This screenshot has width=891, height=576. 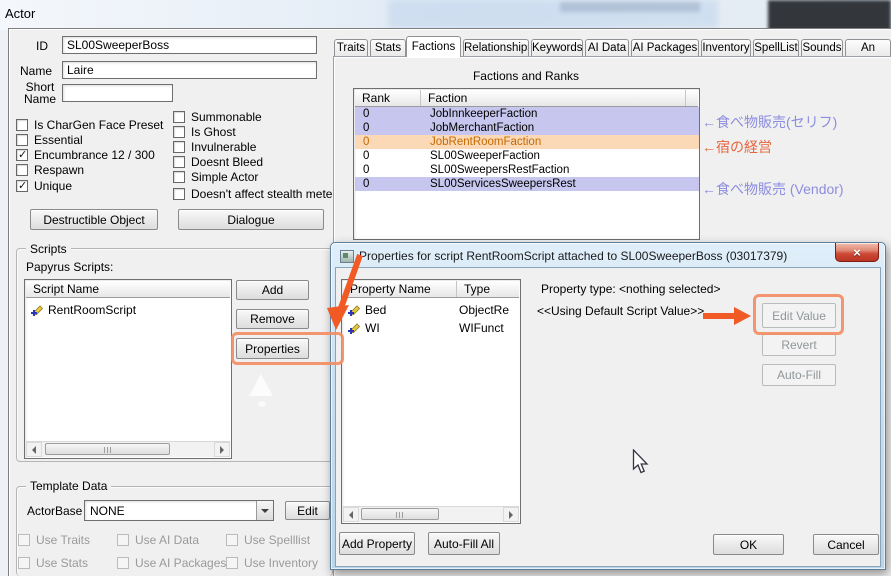 I want to click on property-name: WI, so click(x=372, y=328).